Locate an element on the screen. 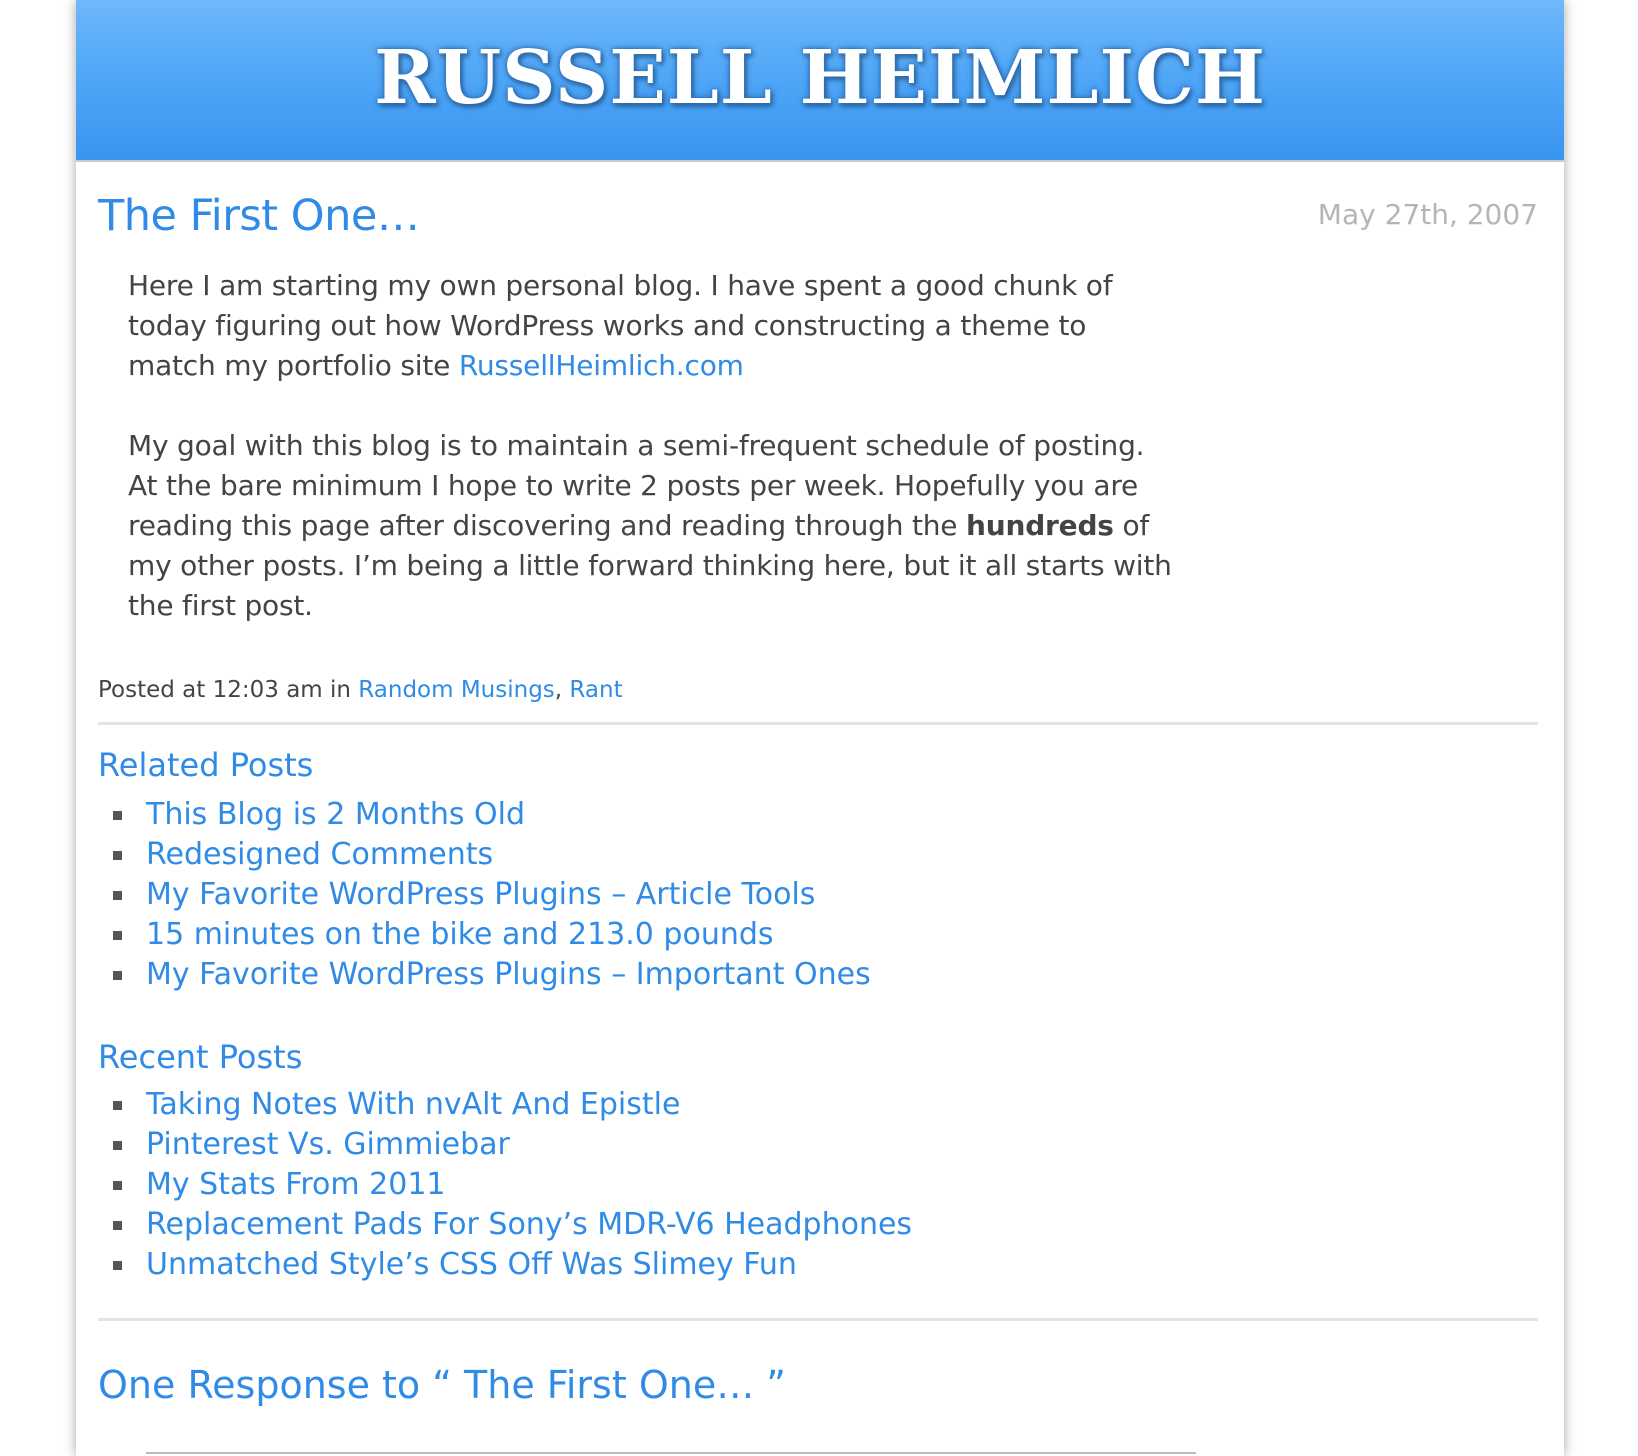 The height and width of the screenshot is (1456, 1638). related-posts-heading: Related Posts is located at coordinates (206, 765).